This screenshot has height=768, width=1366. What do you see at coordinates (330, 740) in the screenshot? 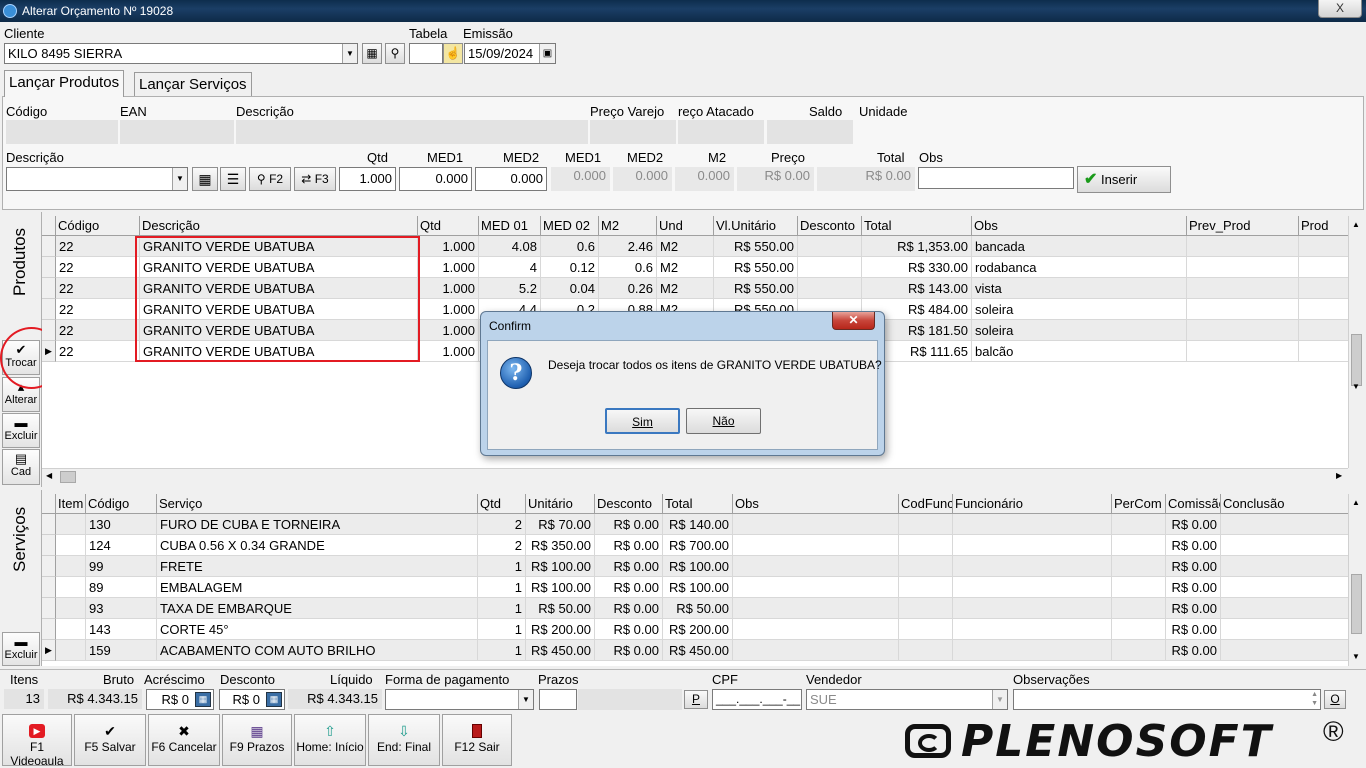
I see `inicio-button: ⇧ Home: Início` at bounding box center [330, 740].